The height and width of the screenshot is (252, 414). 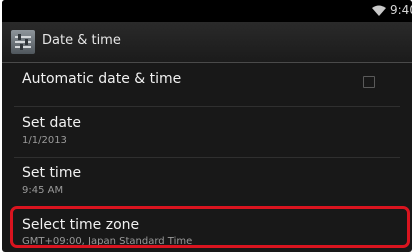 I want to click on settings-icon, so click(x=23, y=42).